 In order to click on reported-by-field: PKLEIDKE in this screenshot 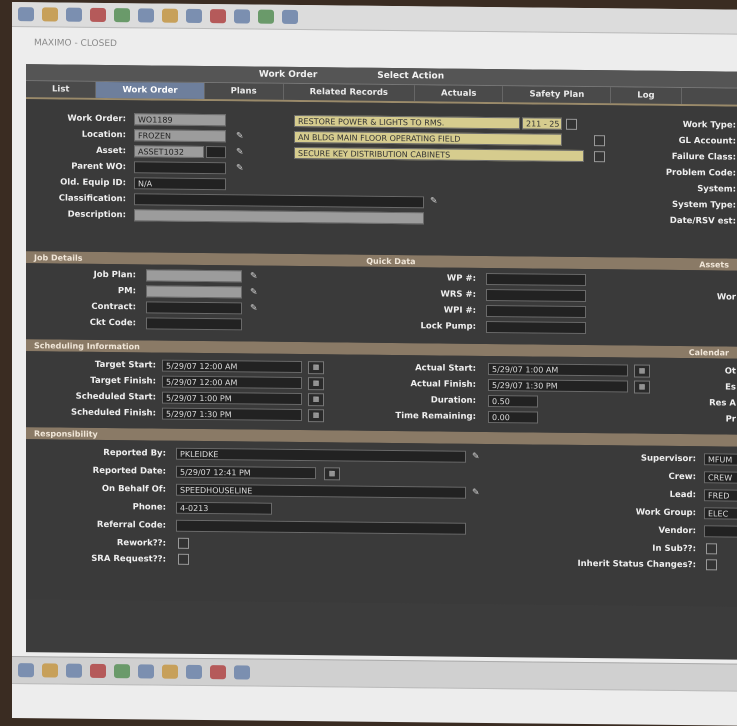, I will do `click(321, 455)`.